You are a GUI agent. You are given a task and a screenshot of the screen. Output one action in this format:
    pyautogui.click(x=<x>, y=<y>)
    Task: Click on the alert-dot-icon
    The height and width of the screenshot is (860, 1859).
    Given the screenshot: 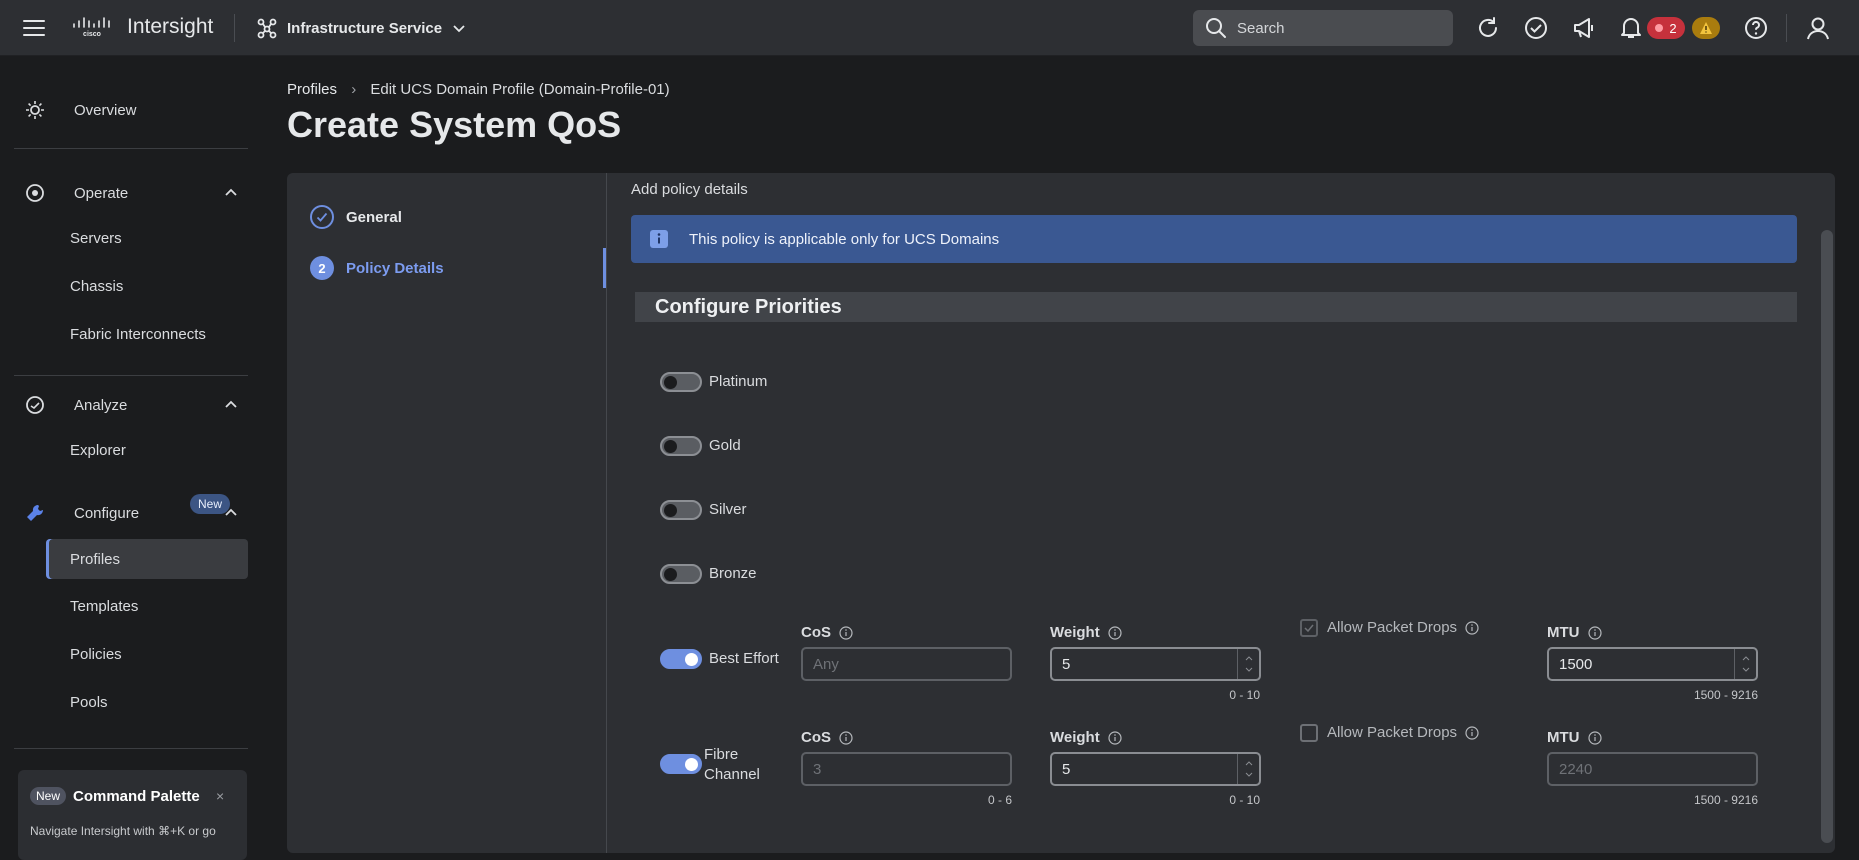 What is the action you would take?
    pyautogui.click(x=1659, y=28)
    